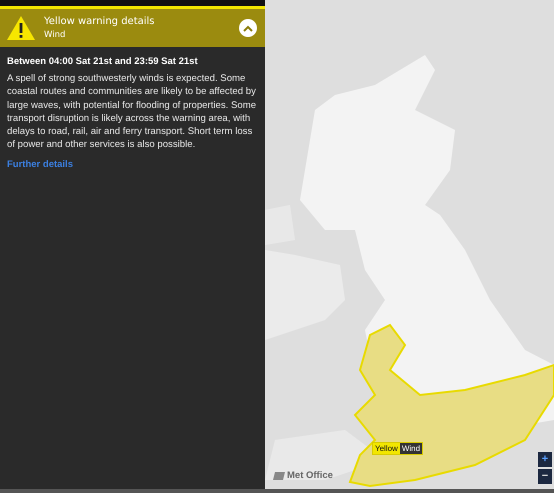 The width and height of the screenshot is (554, 493). I want to click on warning-icon, so click(21, 28).